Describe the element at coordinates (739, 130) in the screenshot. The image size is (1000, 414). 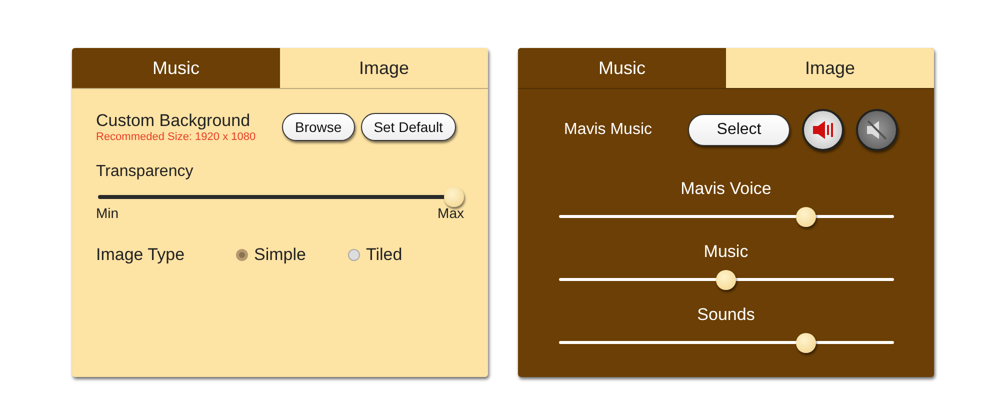
I see `select-button: Select` at that location.